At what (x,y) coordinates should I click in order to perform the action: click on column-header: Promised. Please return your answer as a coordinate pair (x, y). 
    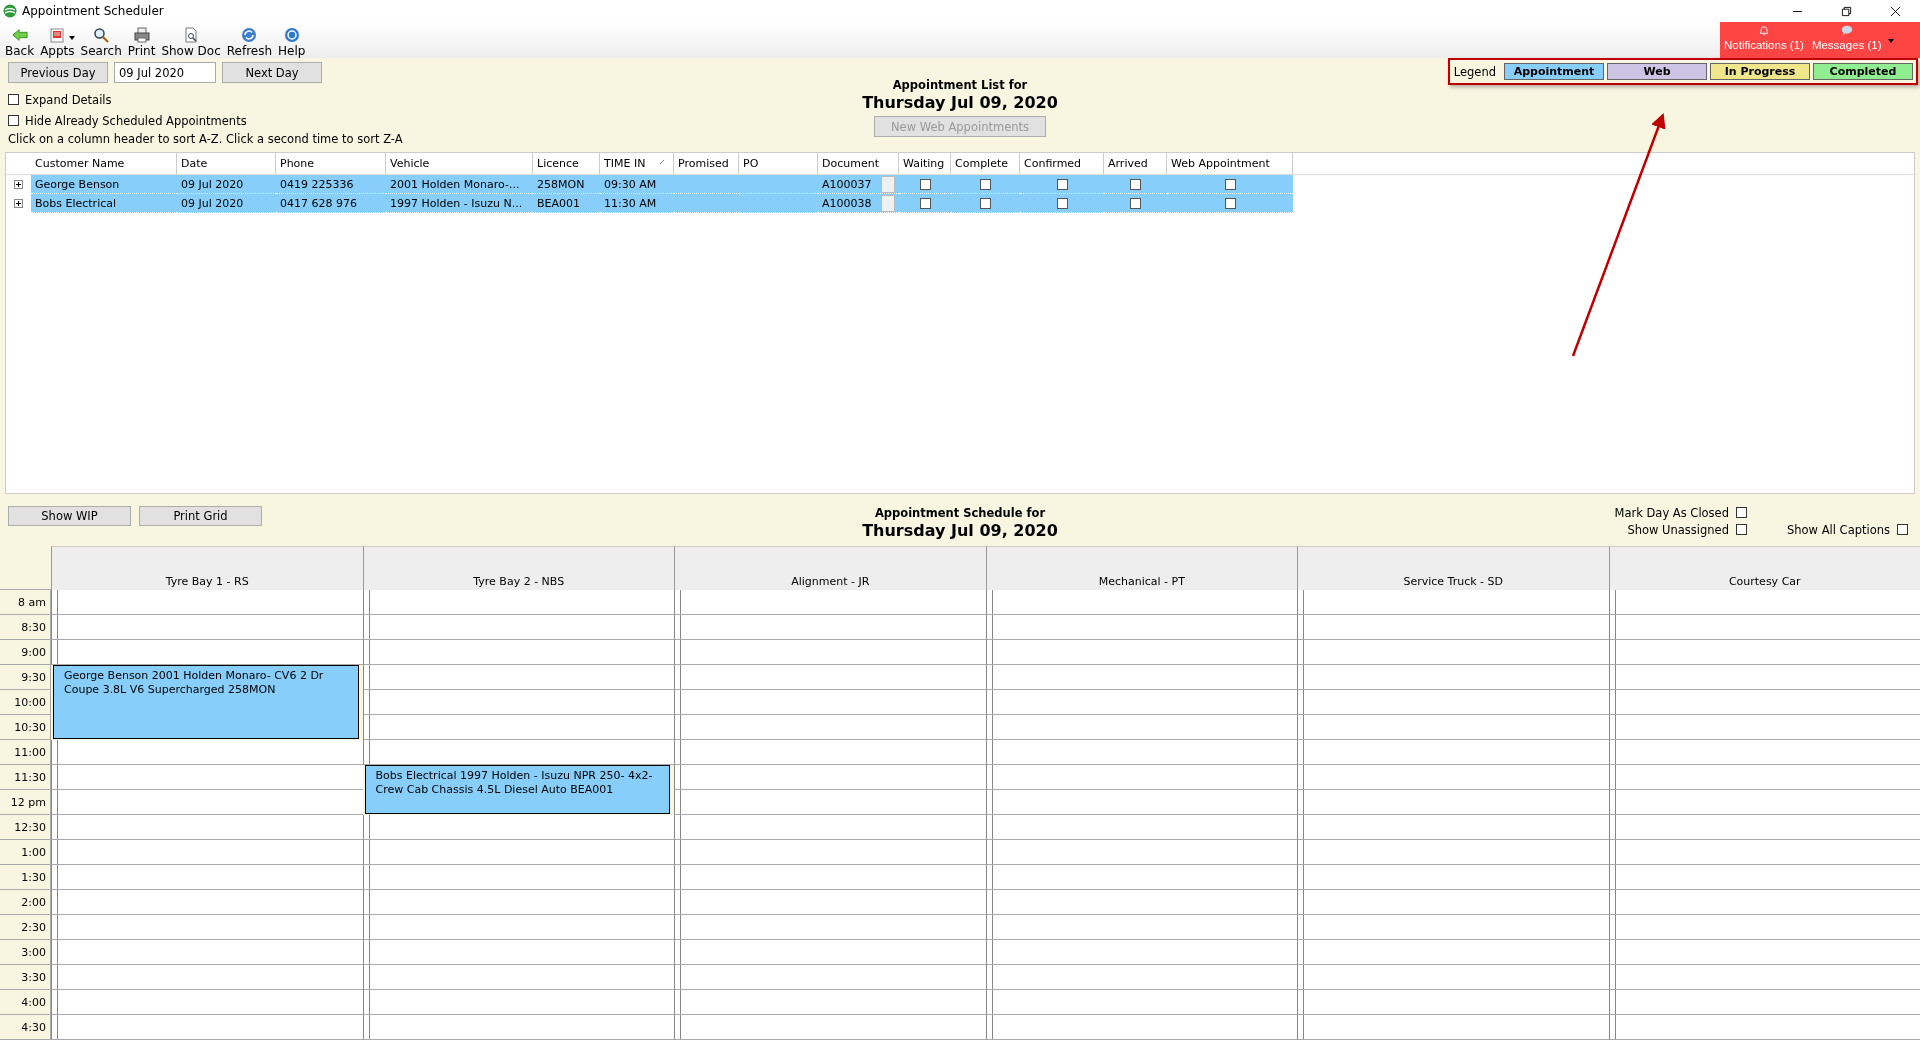
    Looking at the image, I should click on (706, 163).